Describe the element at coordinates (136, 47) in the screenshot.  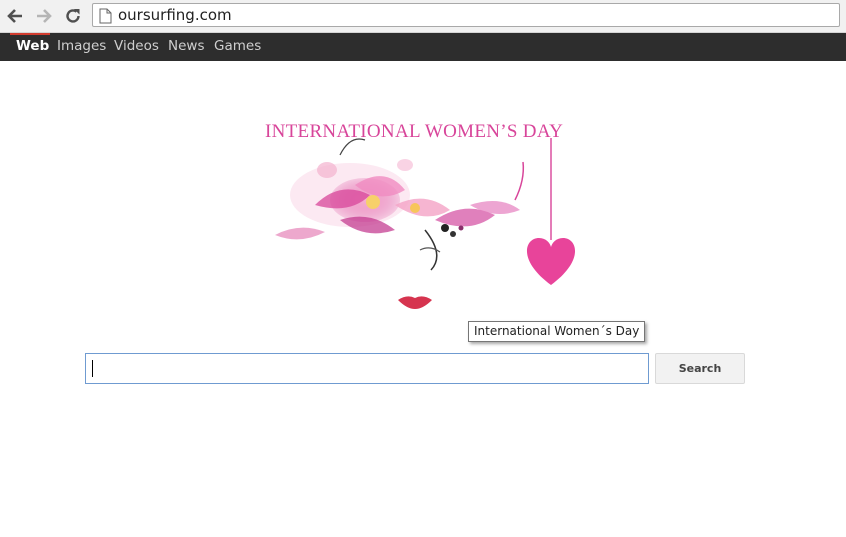
I see `nav-videos: Videos` at that location.